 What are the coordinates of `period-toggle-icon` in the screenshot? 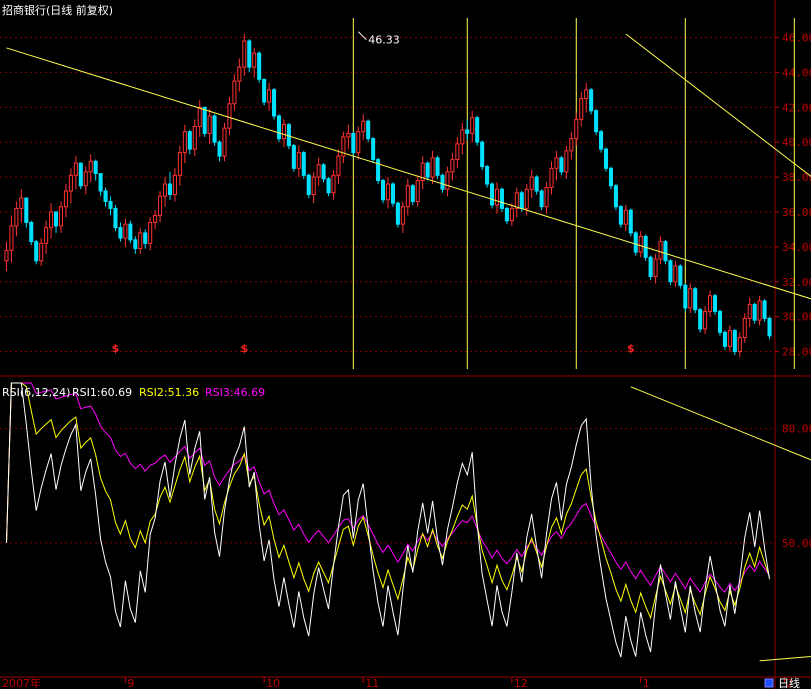 It's located at (769, 683).